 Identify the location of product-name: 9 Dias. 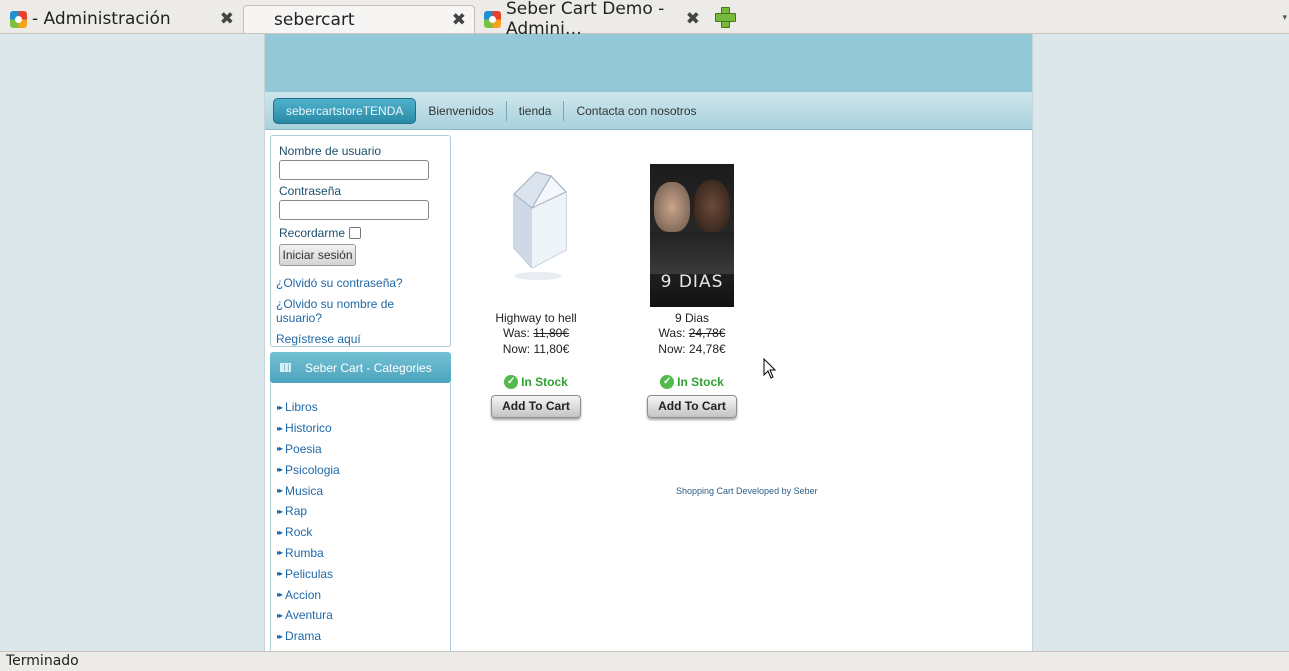
(692, 318).